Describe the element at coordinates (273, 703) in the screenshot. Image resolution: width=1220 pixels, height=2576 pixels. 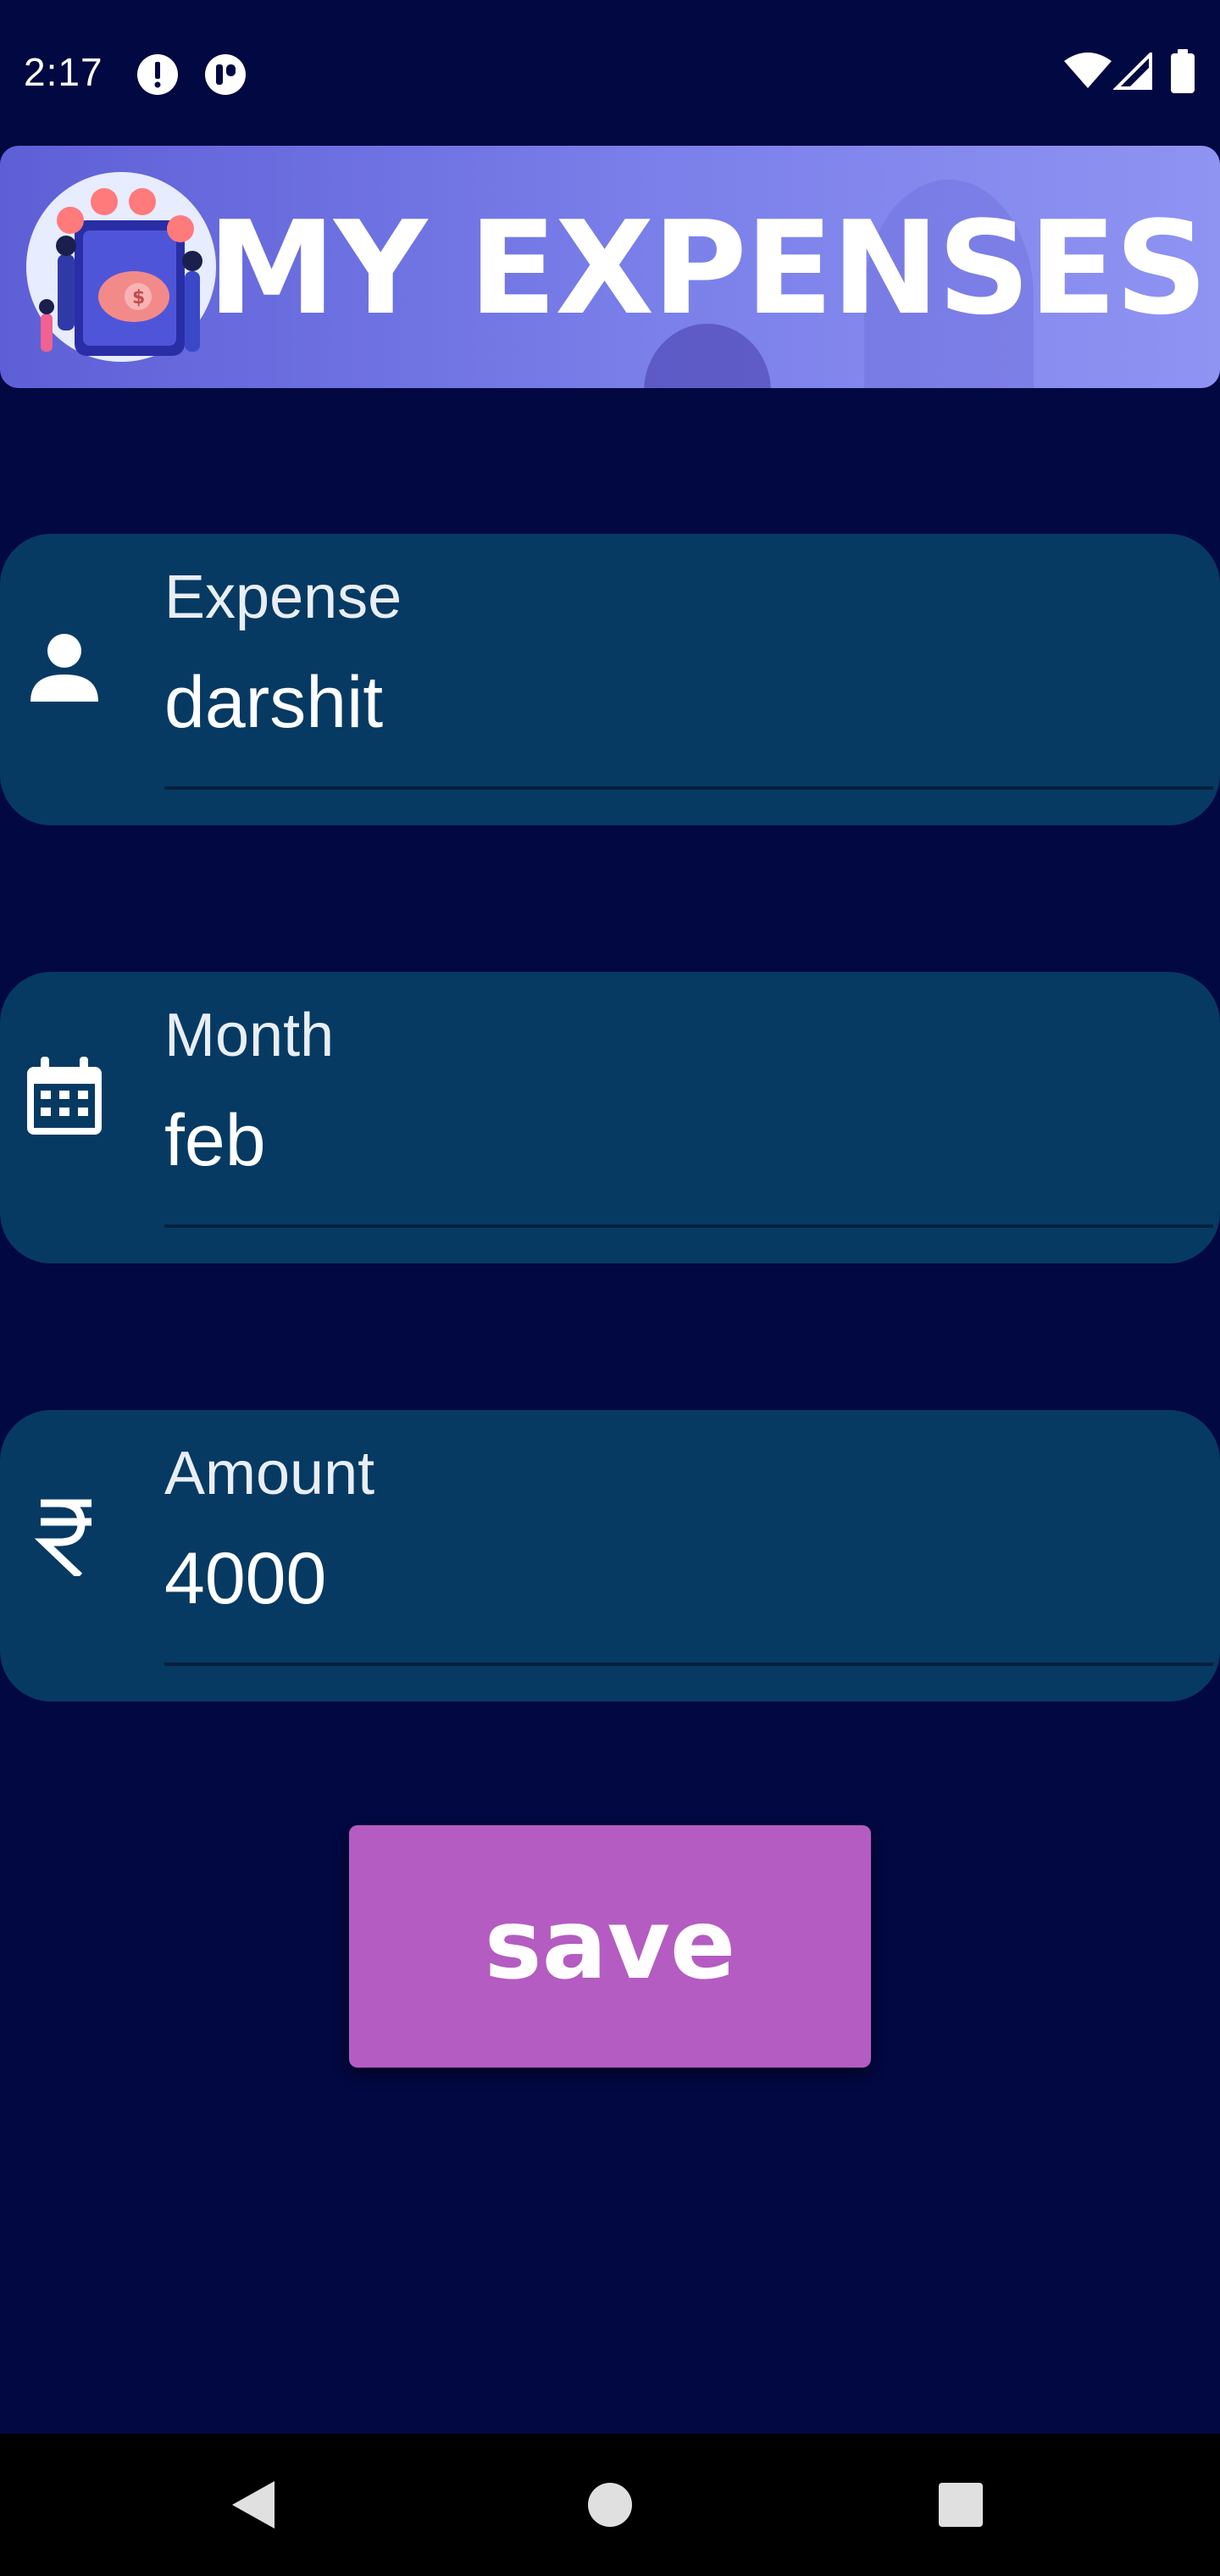
I see `expense-input: darshit` at that location.